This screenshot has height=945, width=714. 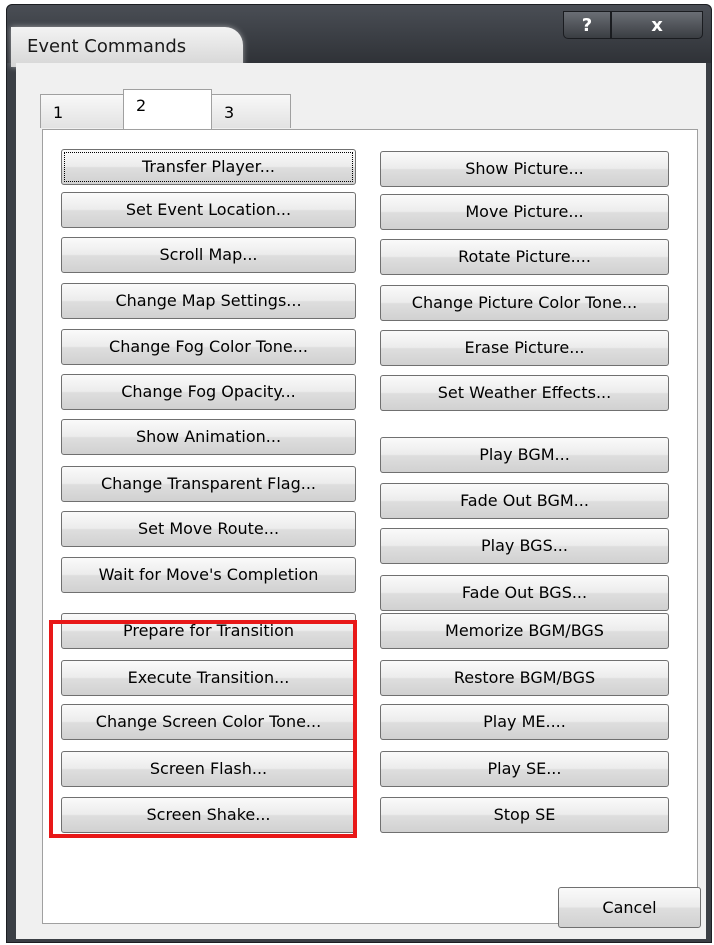 I want to click on close-button: x, so click(x=657, y=25).